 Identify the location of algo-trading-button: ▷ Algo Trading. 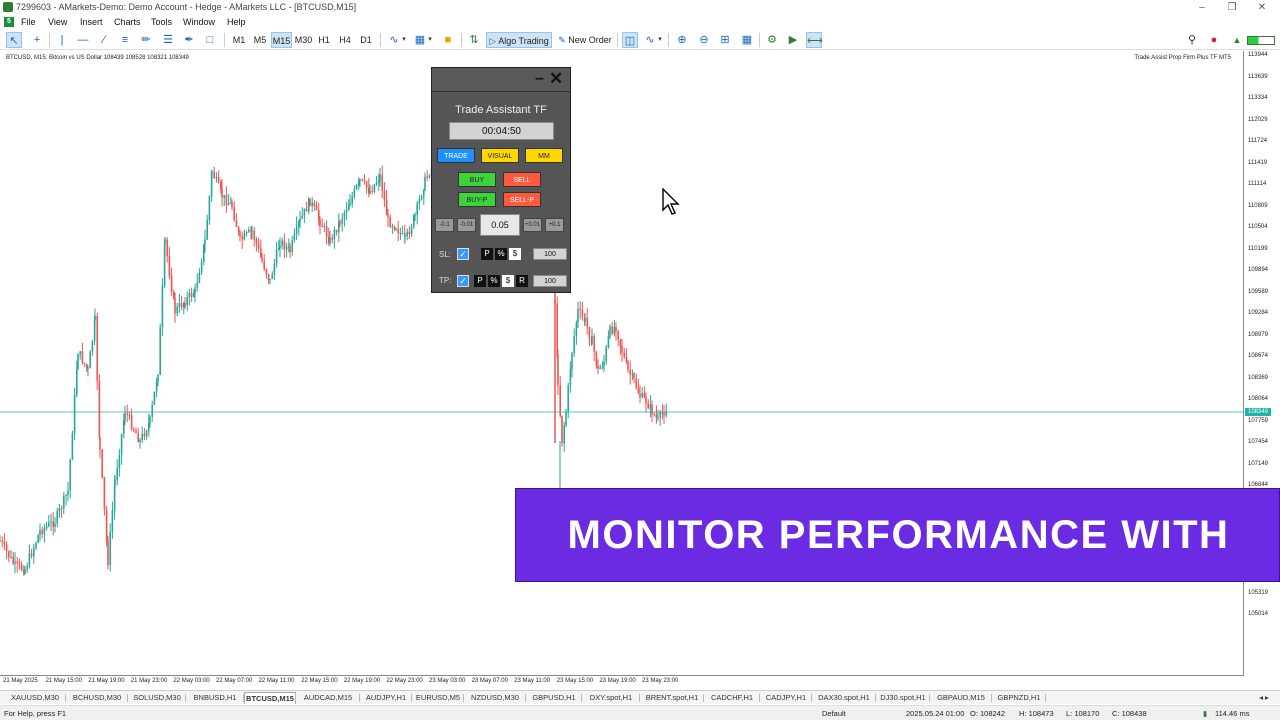
(519, 40).